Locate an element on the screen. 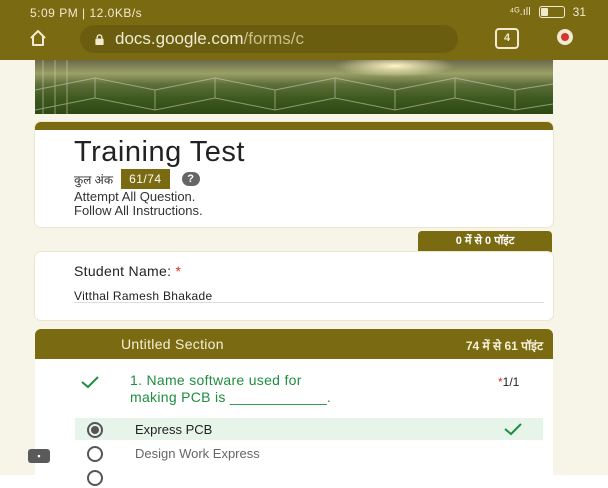 This screenshot has width=608, height=488. section-points: 74 में से 61 पॉइंट is located at coordinates (504, 346).